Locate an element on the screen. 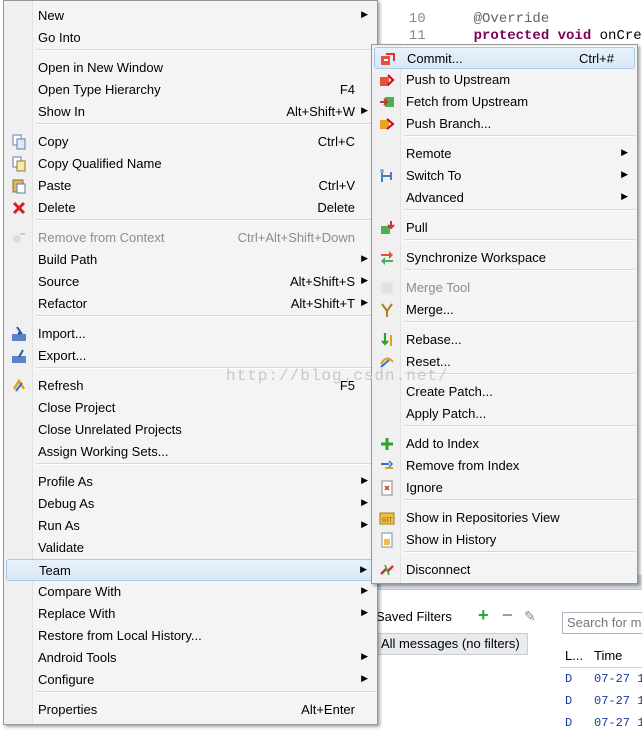 The height and width of the screenshot is (734, 642). menu-item-synchronize-workspace: Synchronize Workspace is located at coordinates (504, 258).